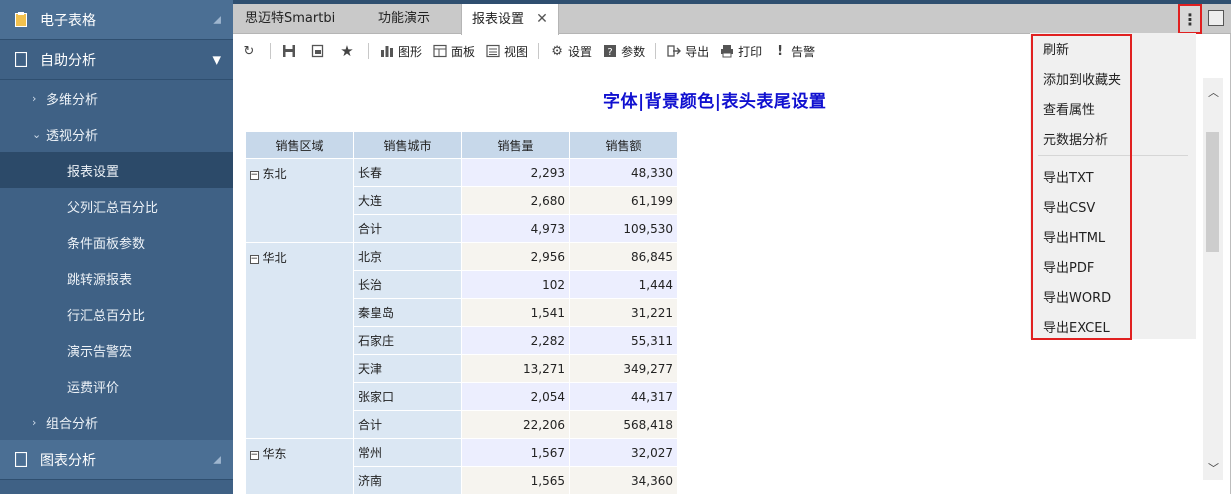 Image resolution: width=1231 pixels, height=494 pixels. Describe the element at coordinates (68, 20) in the screenshot. I see `sidebar-section-label: 电子表格` at that location.